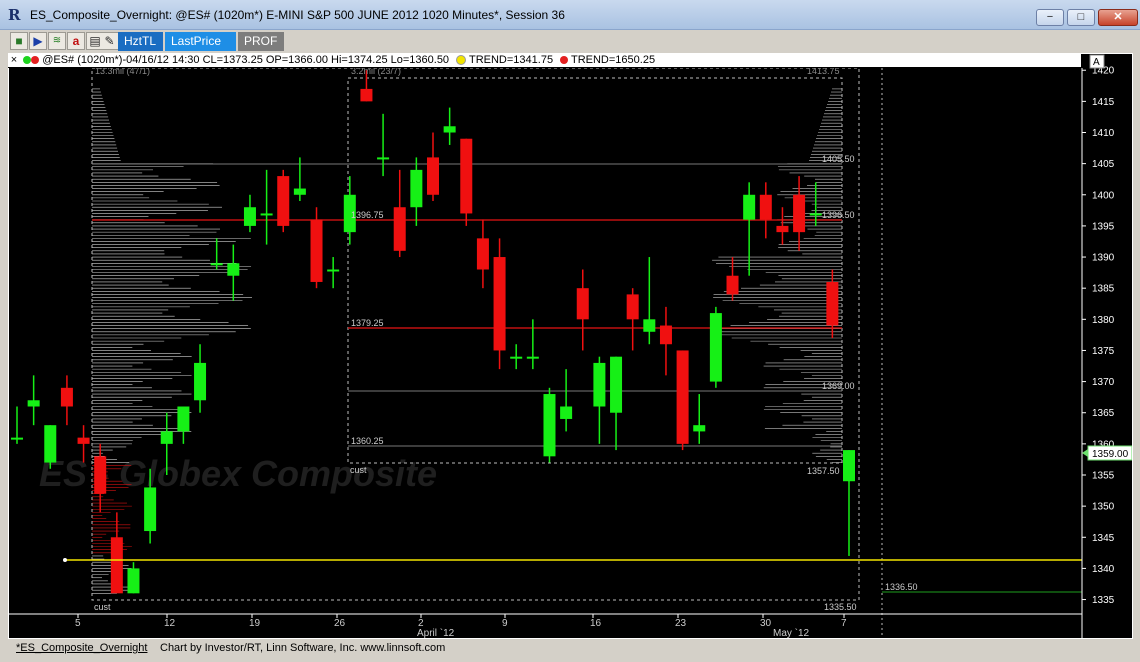  Describe the element at coordinates (27, 60) in the screenshot. I see `legend-green-dot-icon` at that location.